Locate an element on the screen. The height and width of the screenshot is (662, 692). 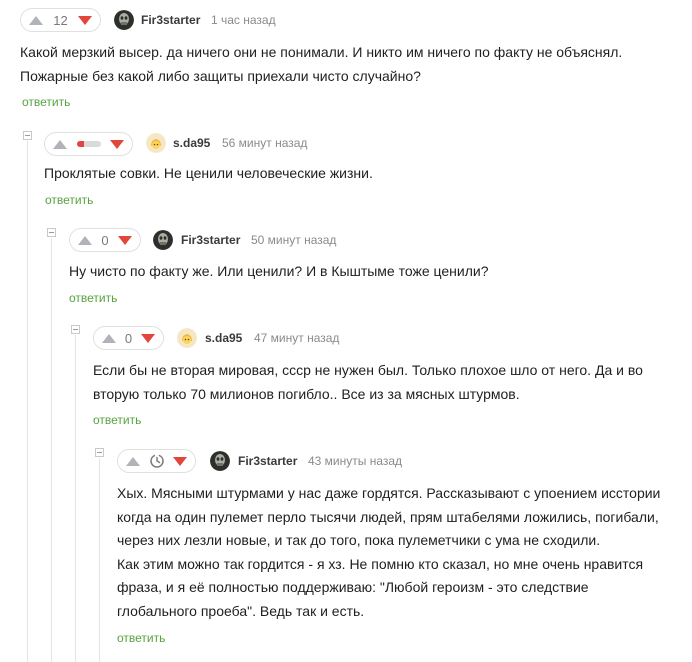
rating-value: 12 is located at coordinates (60, 20).